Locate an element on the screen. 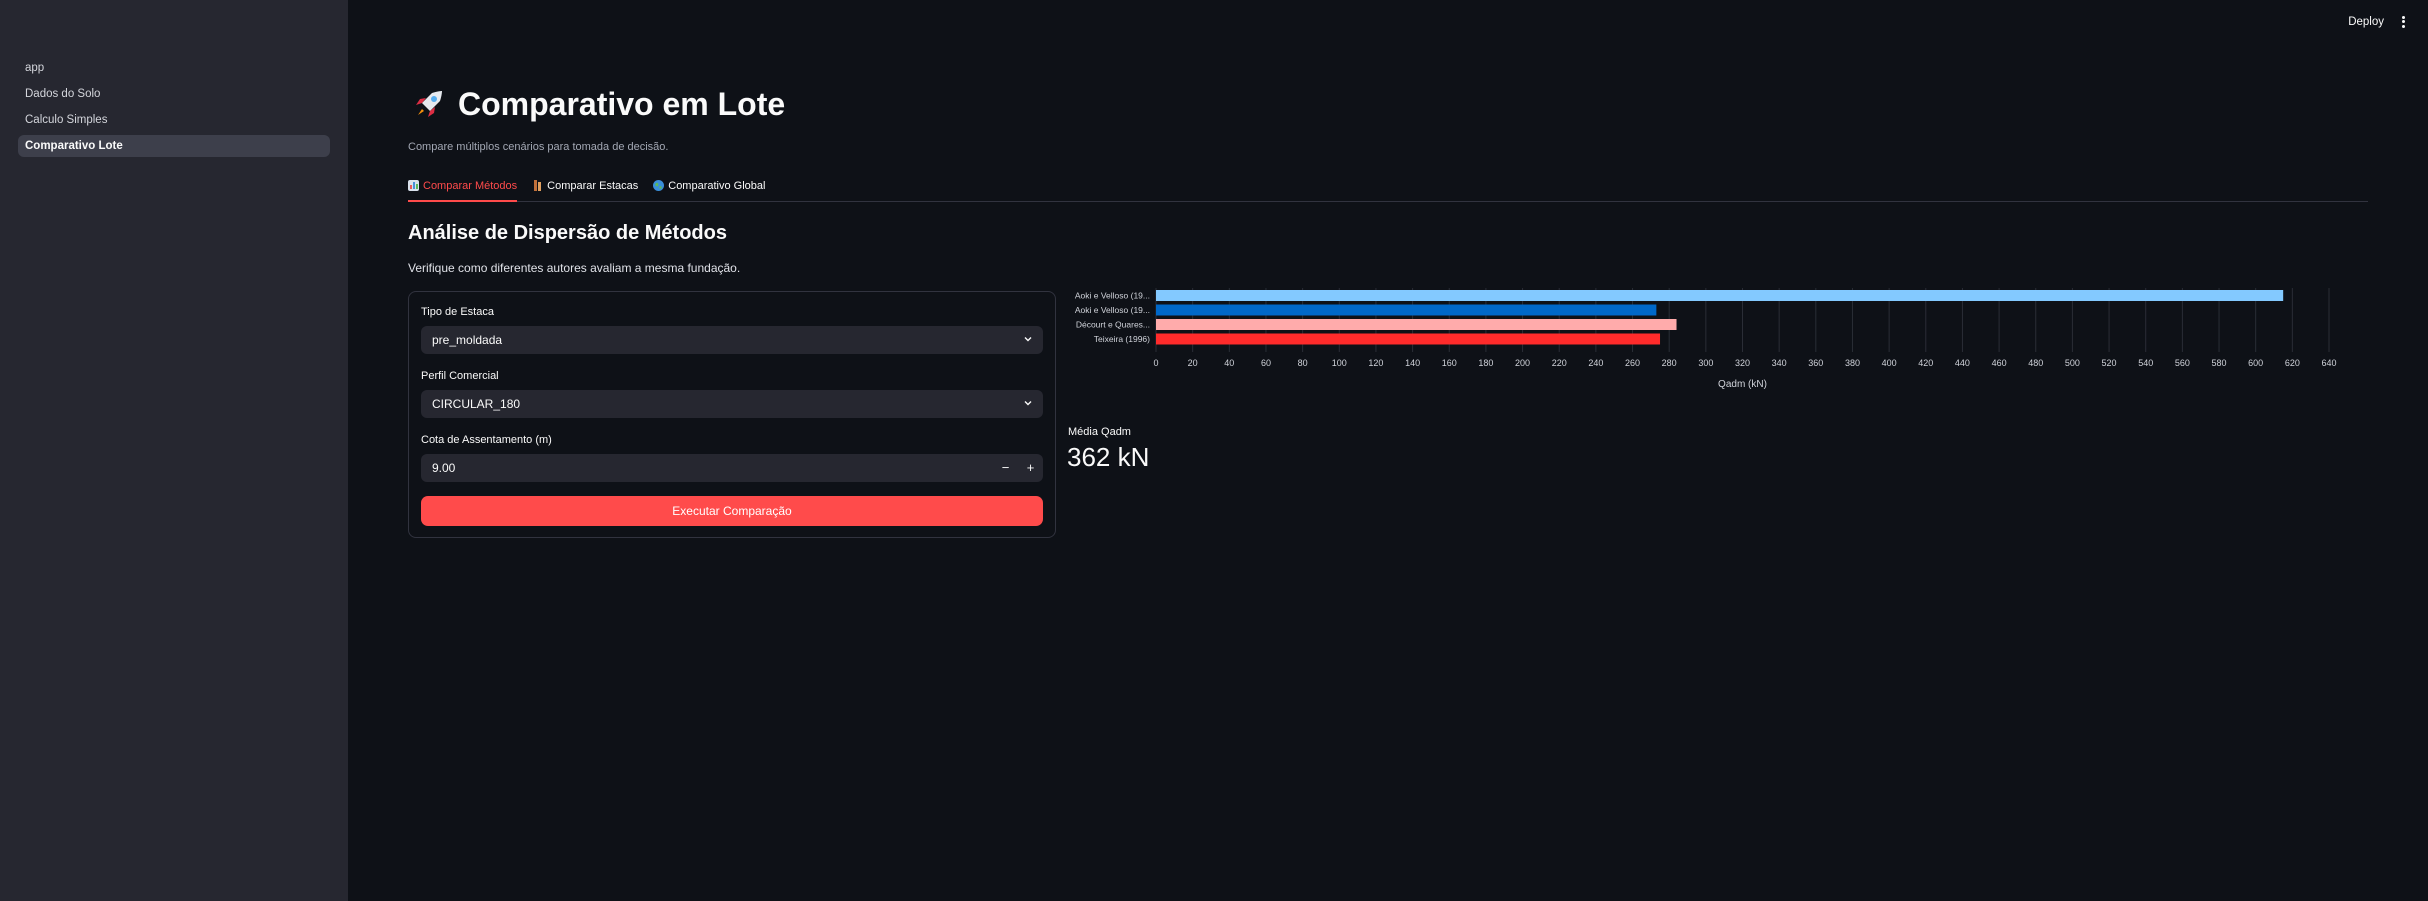 Image resolution: width=2428 pixels, height=901 pixels. sidebar-item-comparativo-lote: Comparativo Lote is located at coordinates (174, 146).